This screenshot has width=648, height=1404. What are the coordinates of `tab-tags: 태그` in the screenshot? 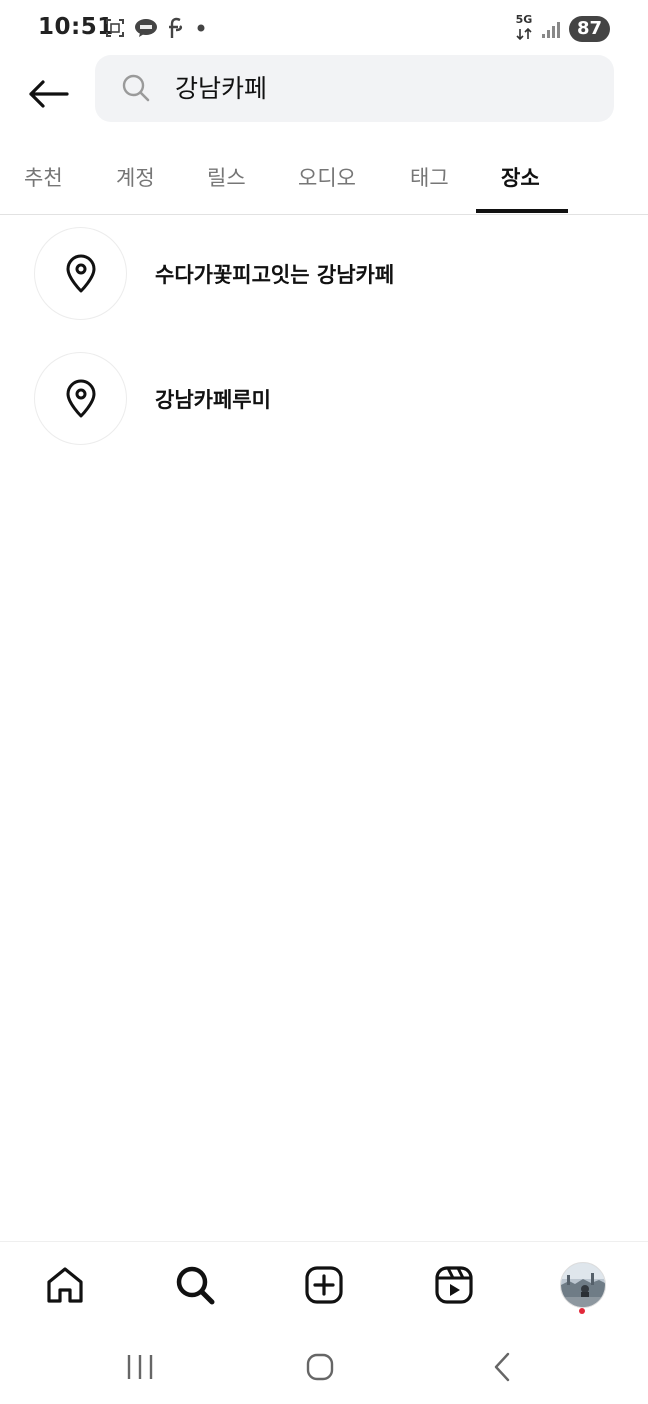 It's located at (429, 177).